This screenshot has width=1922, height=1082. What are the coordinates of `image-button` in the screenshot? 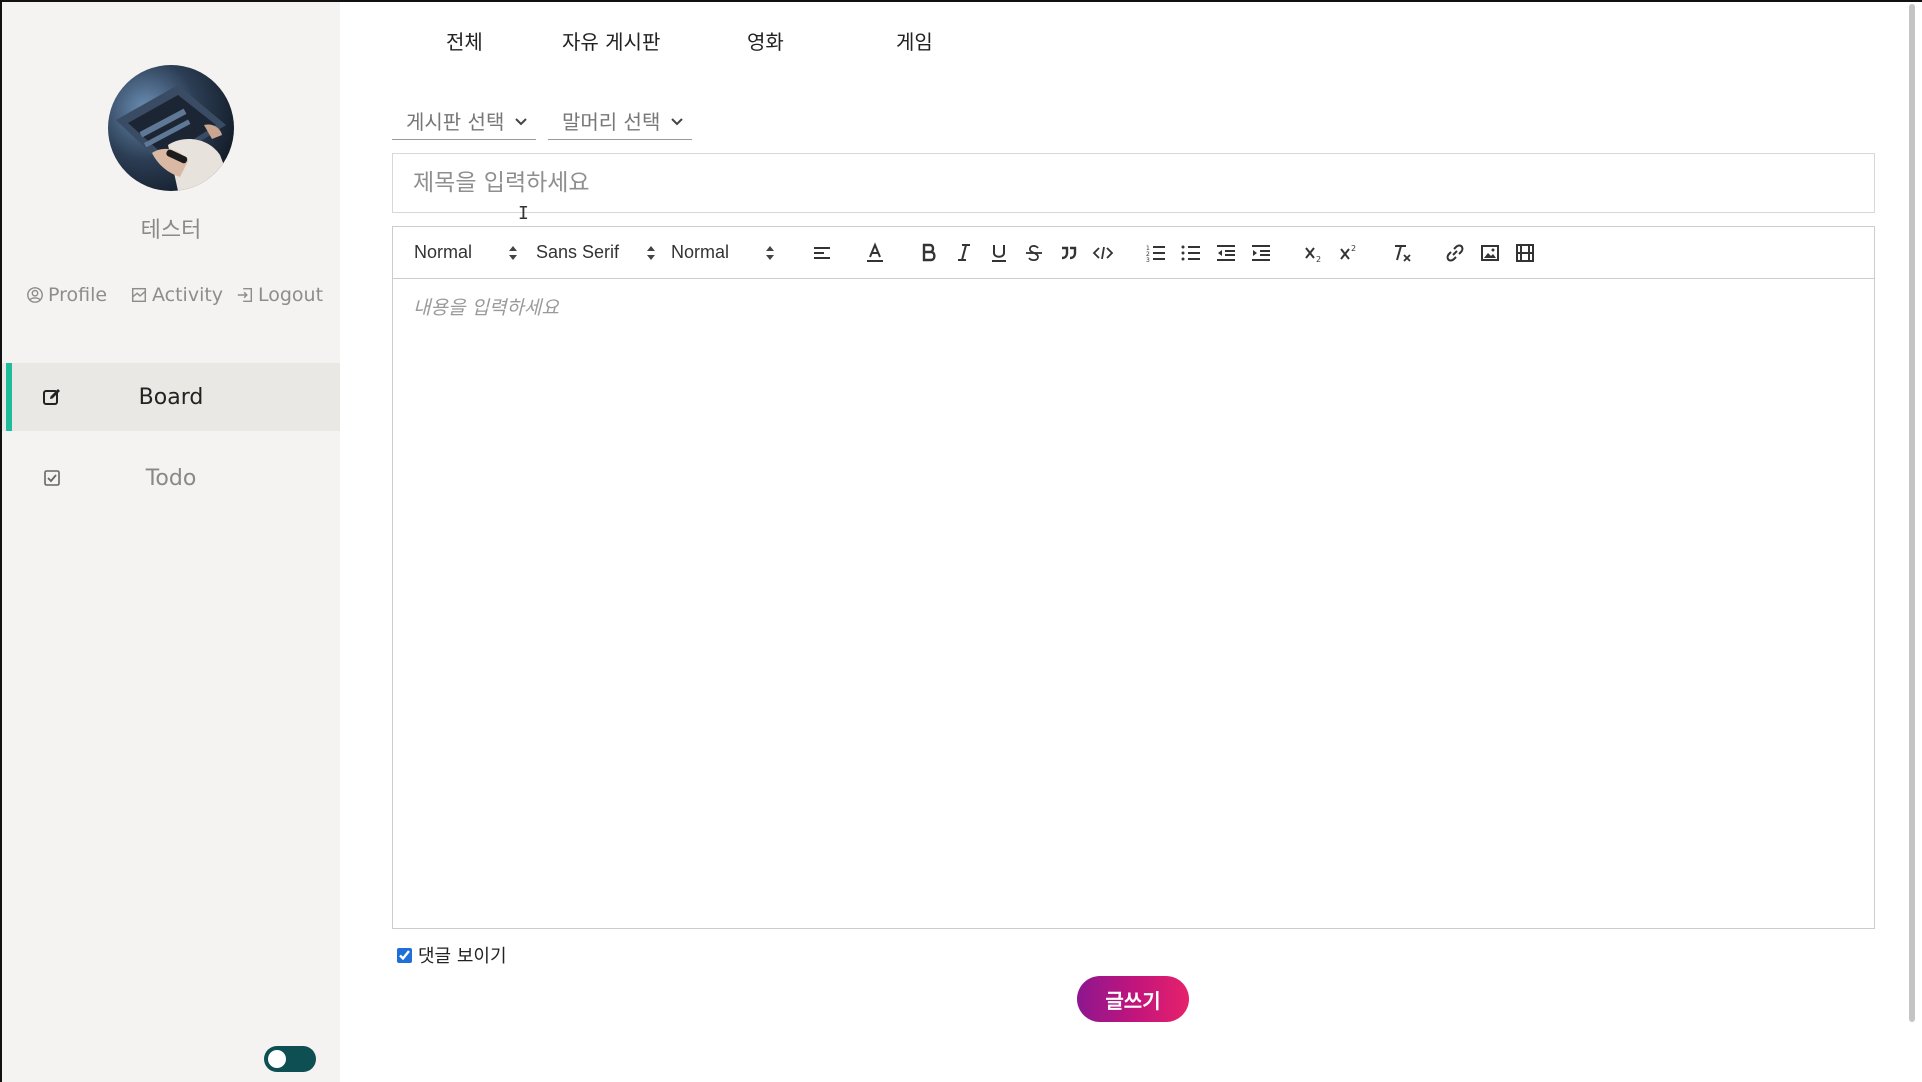 It's located at (1490, 253).